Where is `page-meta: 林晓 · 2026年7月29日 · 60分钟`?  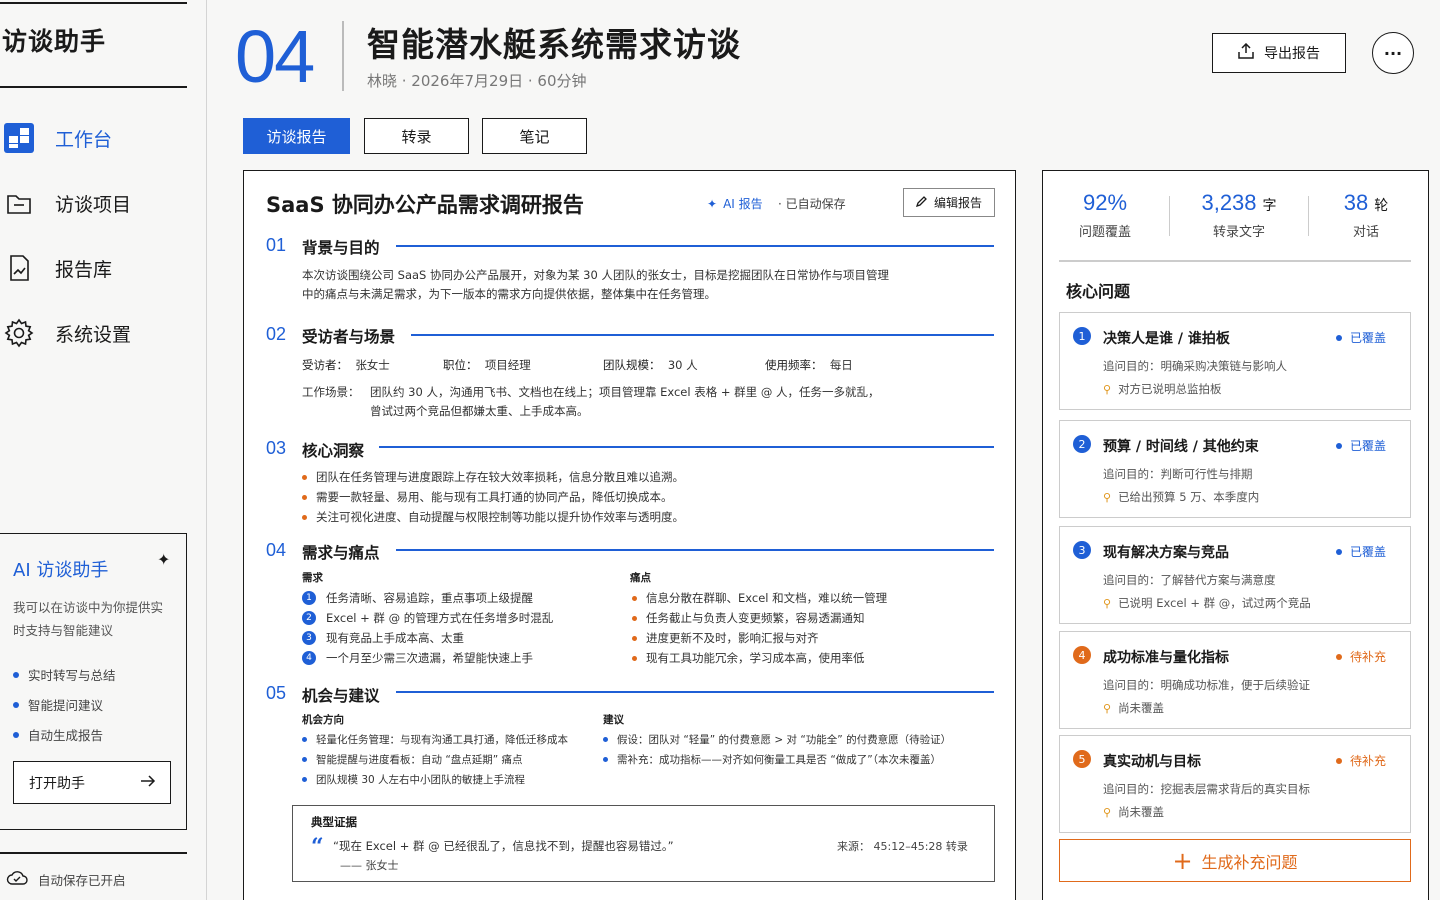
page-meta: 林晓 · 2026年7月29日 · 60分钟 is located at coordinates (477, 81).